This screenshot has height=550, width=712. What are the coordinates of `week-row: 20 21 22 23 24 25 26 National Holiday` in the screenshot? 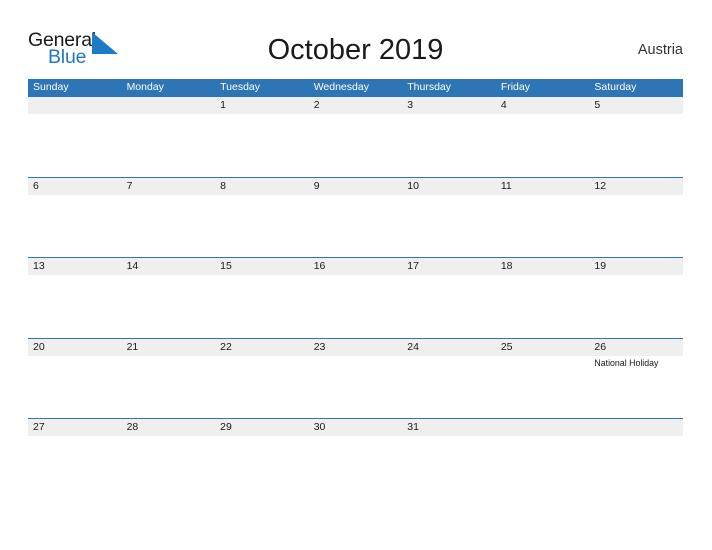 It's located at (355, 378).